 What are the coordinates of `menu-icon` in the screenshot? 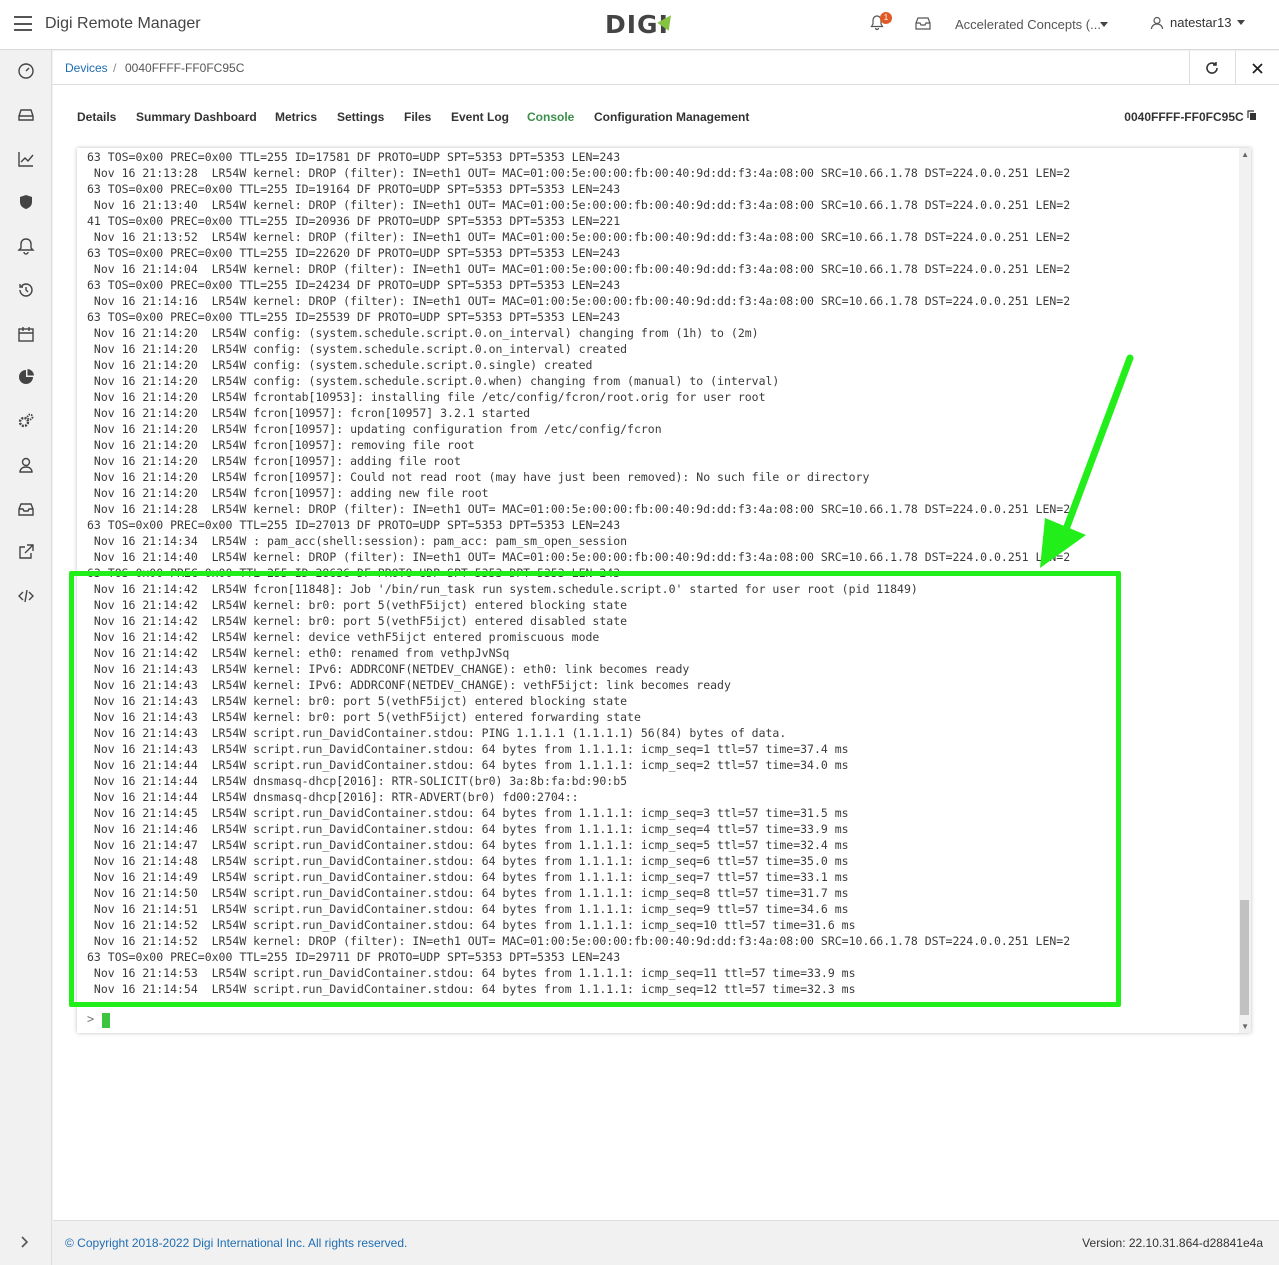 It's located at (23, 23).